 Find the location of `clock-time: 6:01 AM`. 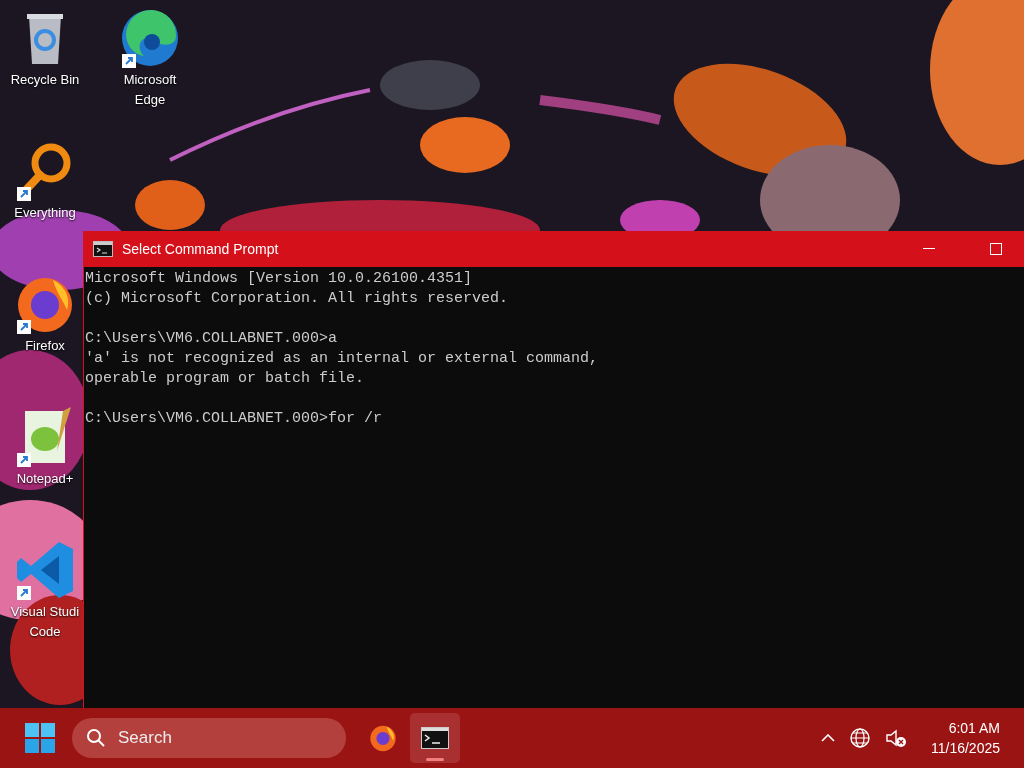

clock-time: 6:01 AM is located at coordinates (974, 728).